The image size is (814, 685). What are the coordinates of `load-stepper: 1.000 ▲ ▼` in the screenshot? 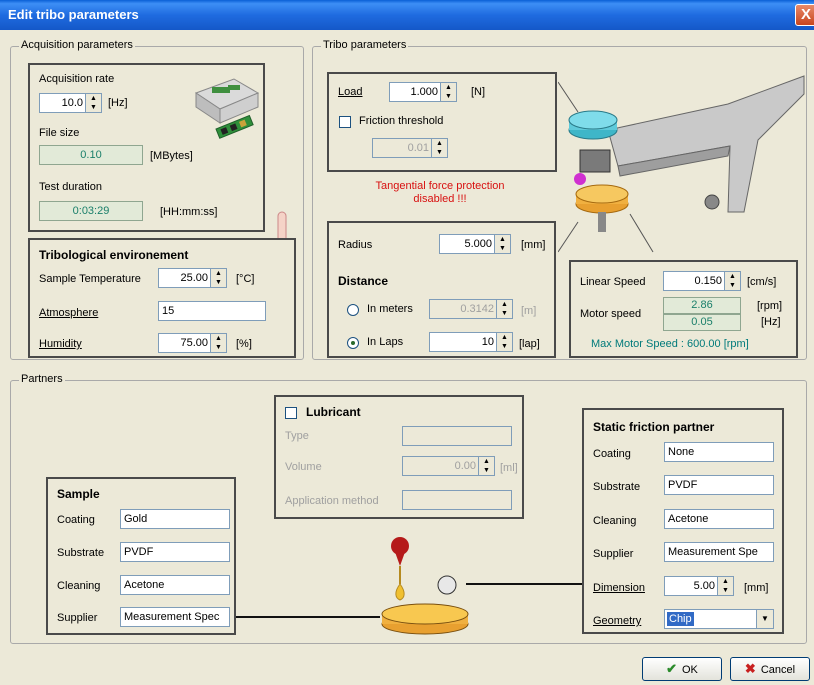 It's located at (423, 92).